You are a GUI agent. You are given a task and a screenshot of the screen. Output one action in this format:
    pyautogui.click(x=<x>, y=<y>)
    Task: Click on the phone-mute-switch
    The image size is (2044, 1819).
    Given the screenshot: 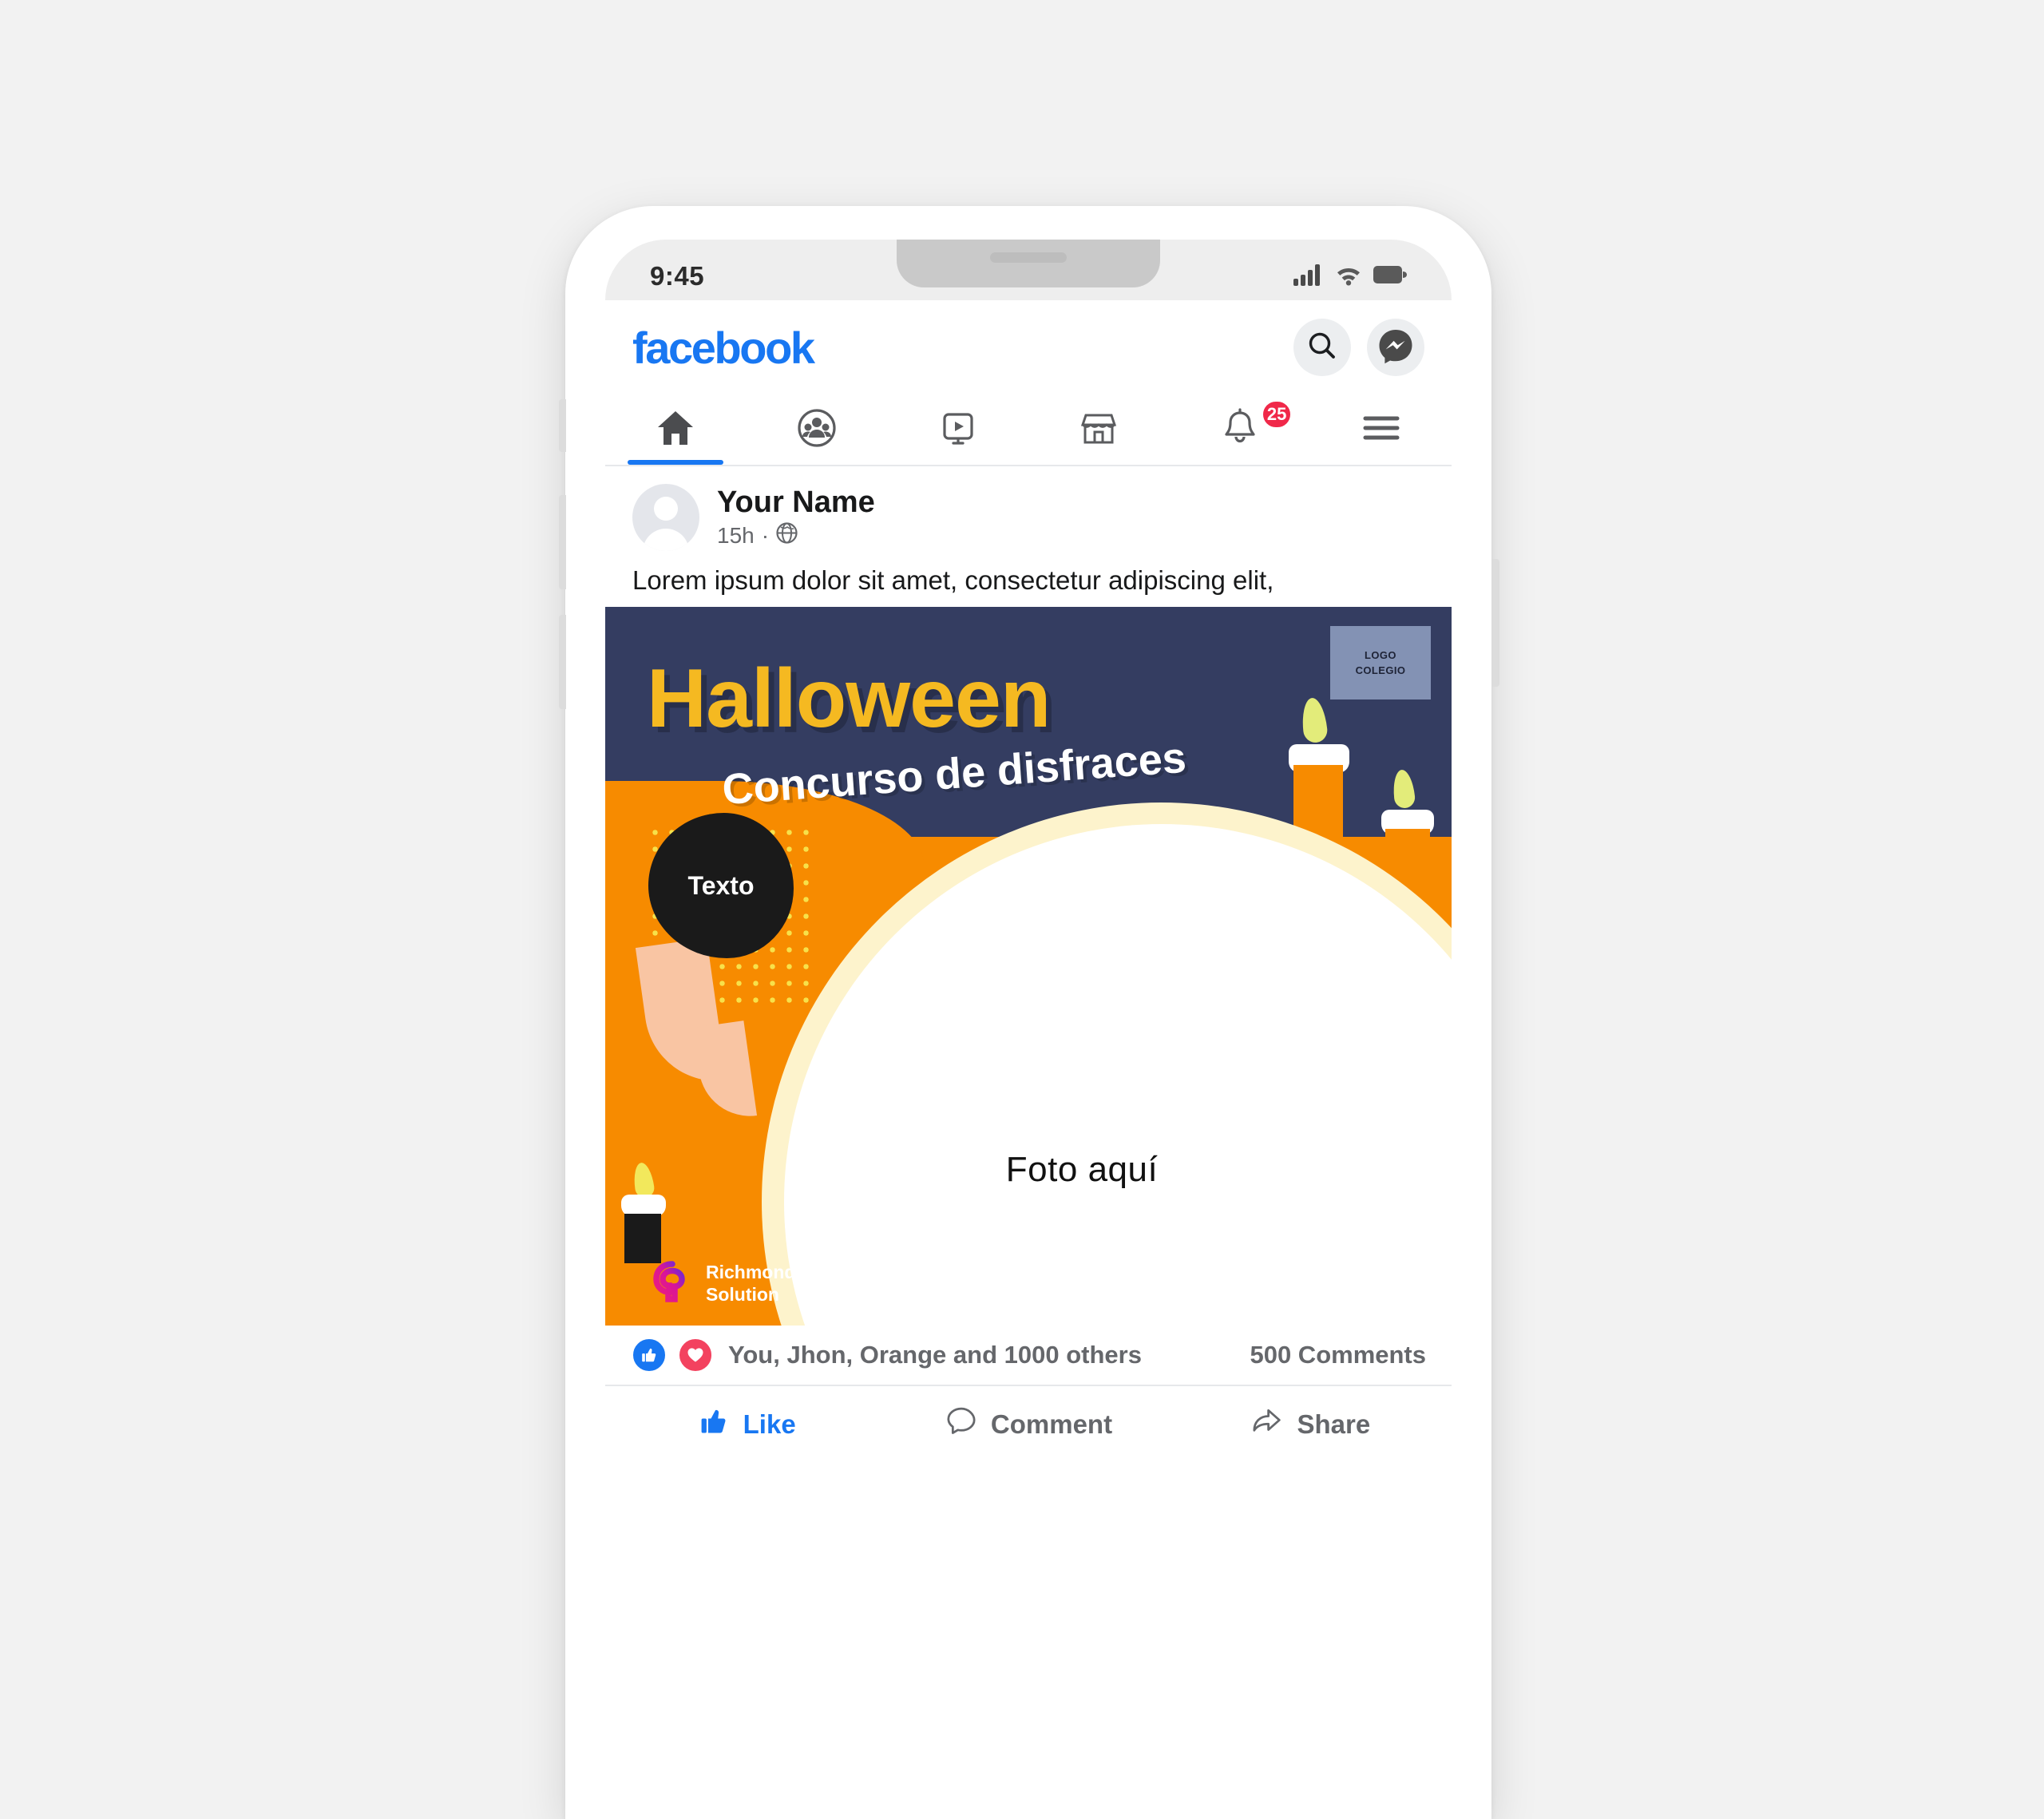 What is the action you would take?
    pyautogui.click(x=562, y=425)
    